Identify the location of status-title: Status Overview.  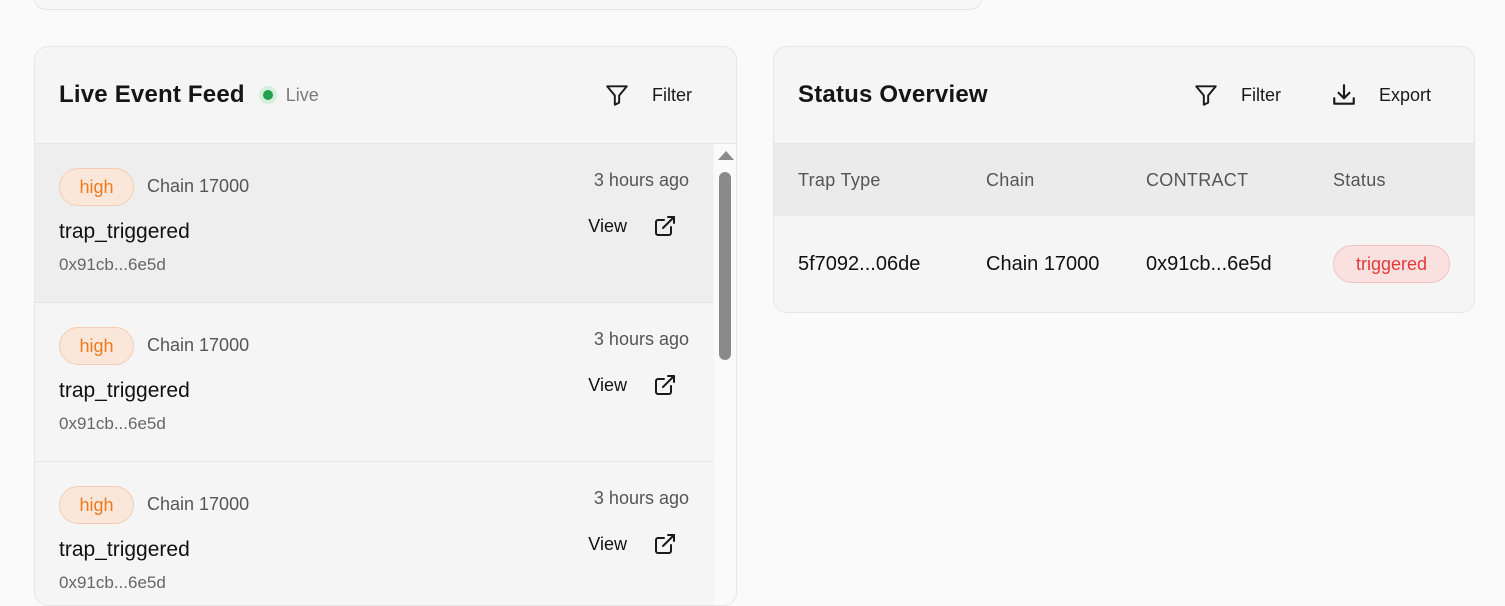
(893, 94).